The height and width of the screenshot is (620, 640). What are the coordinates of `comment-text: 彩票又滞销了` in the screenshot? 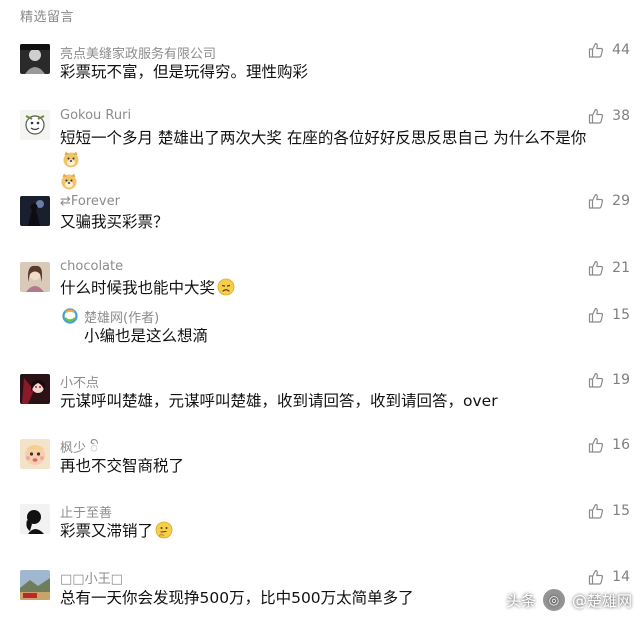 It's located at (325, 531).